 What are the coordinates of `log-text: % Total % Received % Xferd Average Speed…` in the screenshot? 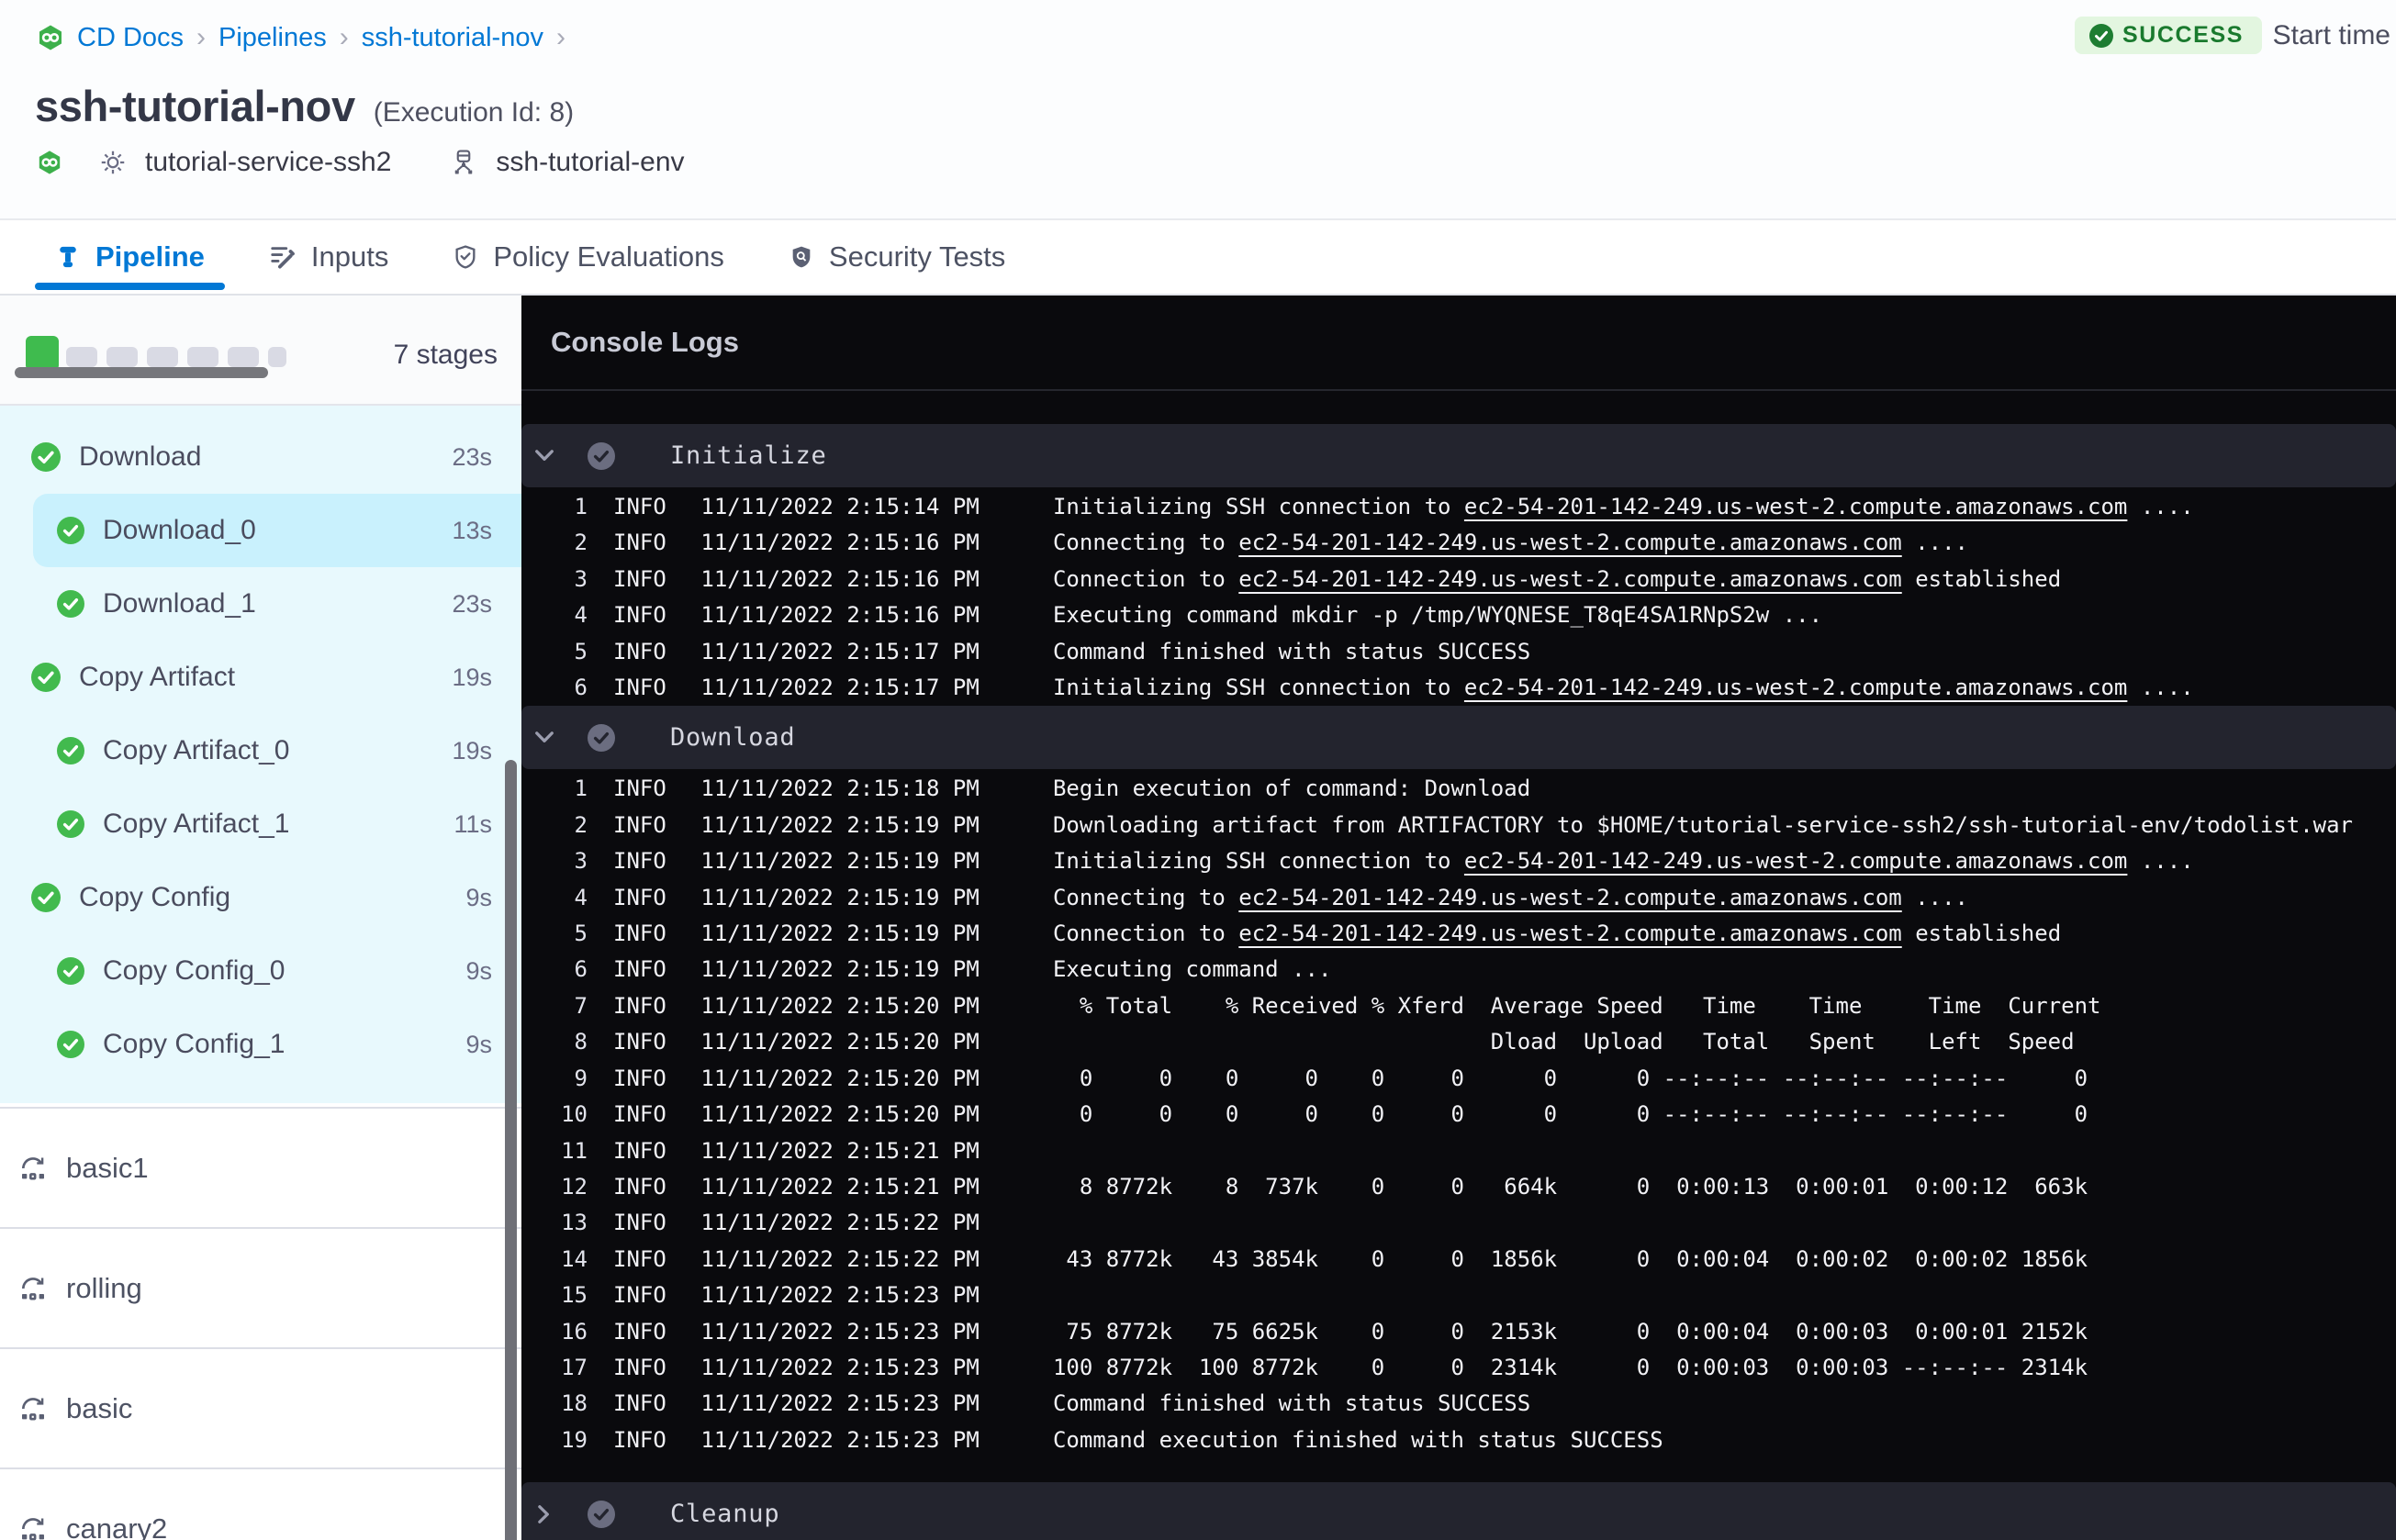 It's located at (1576, 1005).